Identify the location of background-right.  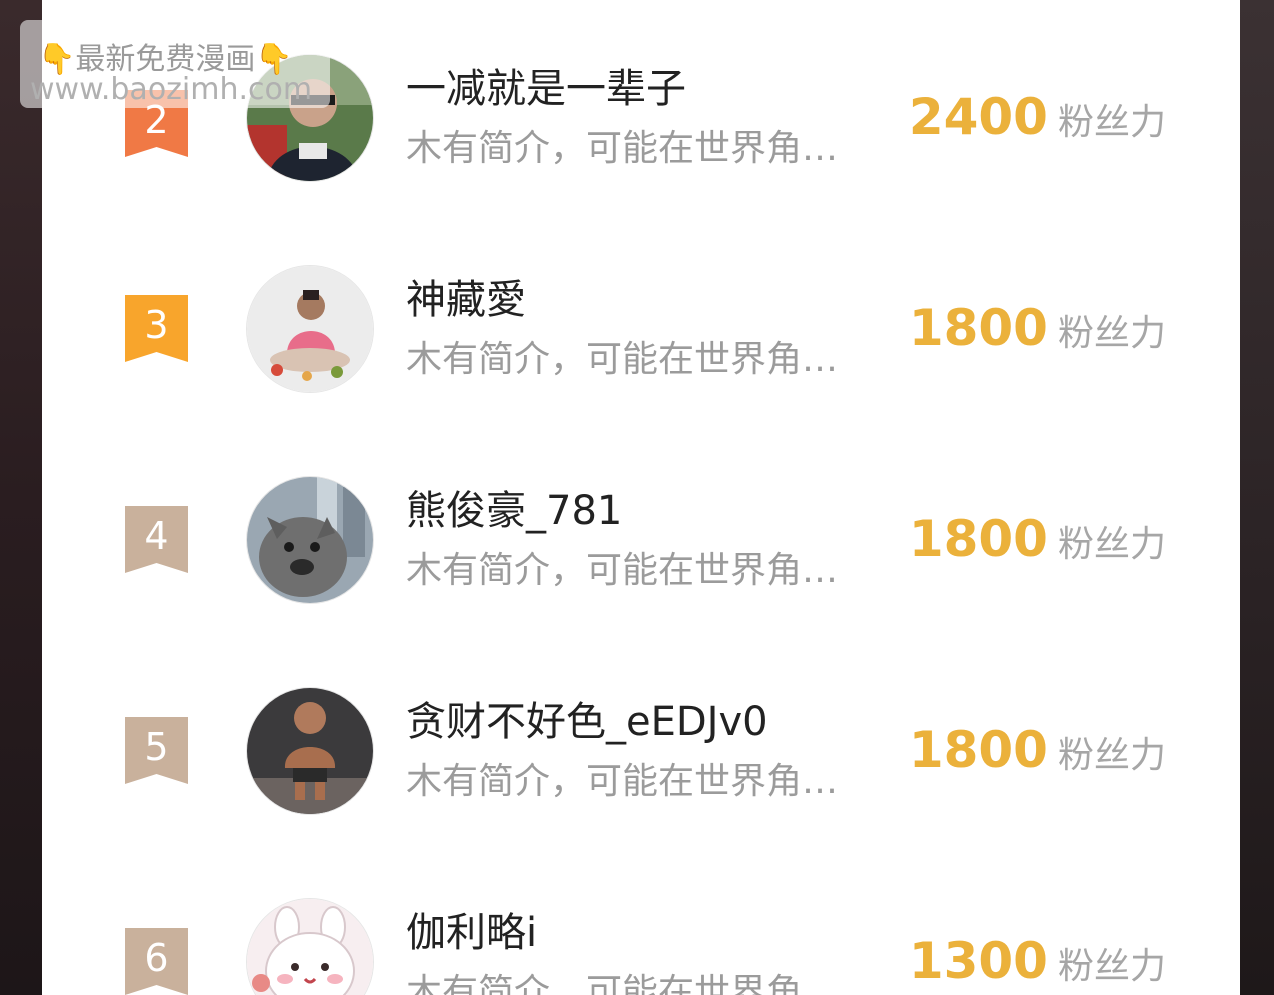
(1257, 497).